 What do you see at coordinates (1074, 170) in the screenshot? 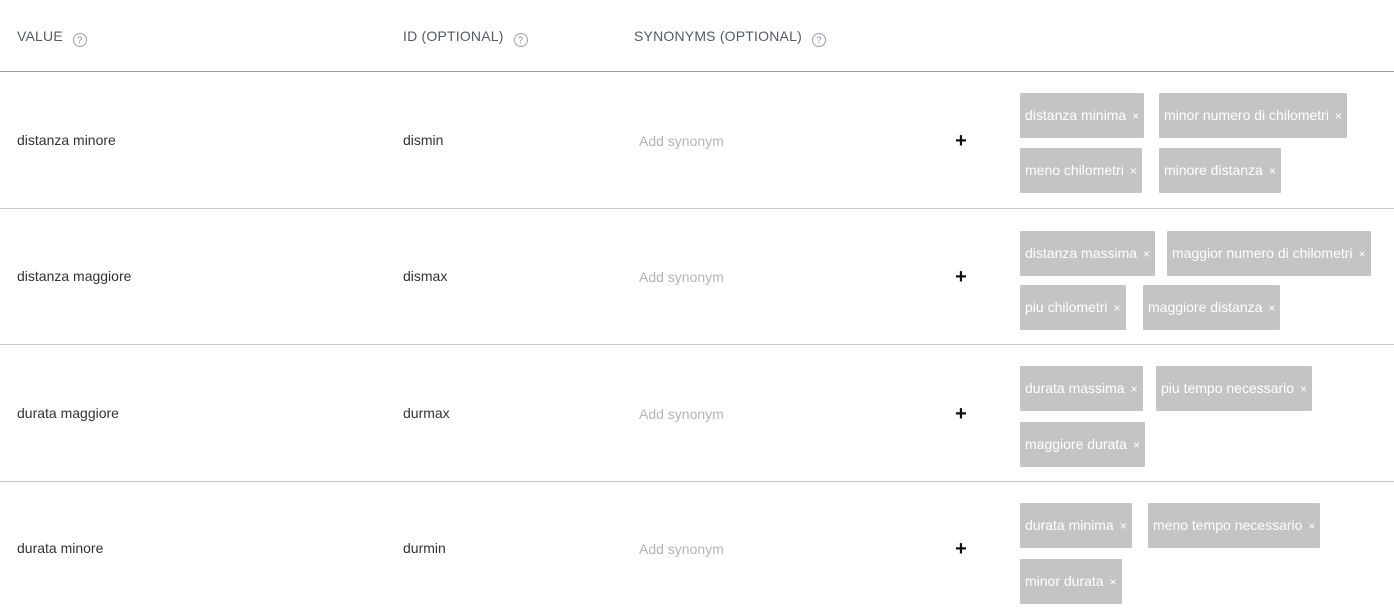
I see `synonym-chip-label: meno chilometri` at bounding box center [1074, 170].